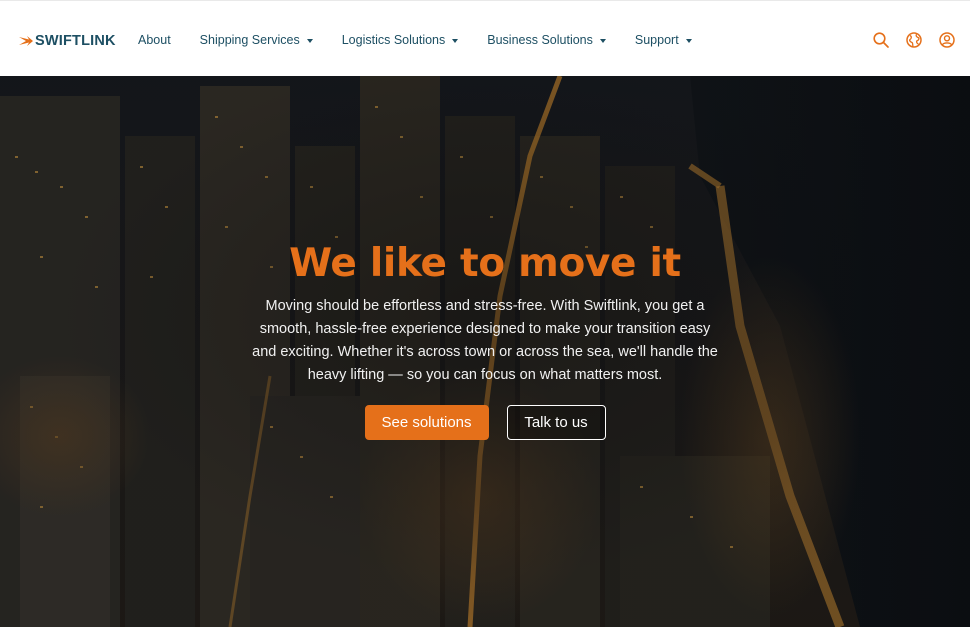 The image size is (970, 627). I want to click on nav-item-label: Business Solutions, so click(540, 40).